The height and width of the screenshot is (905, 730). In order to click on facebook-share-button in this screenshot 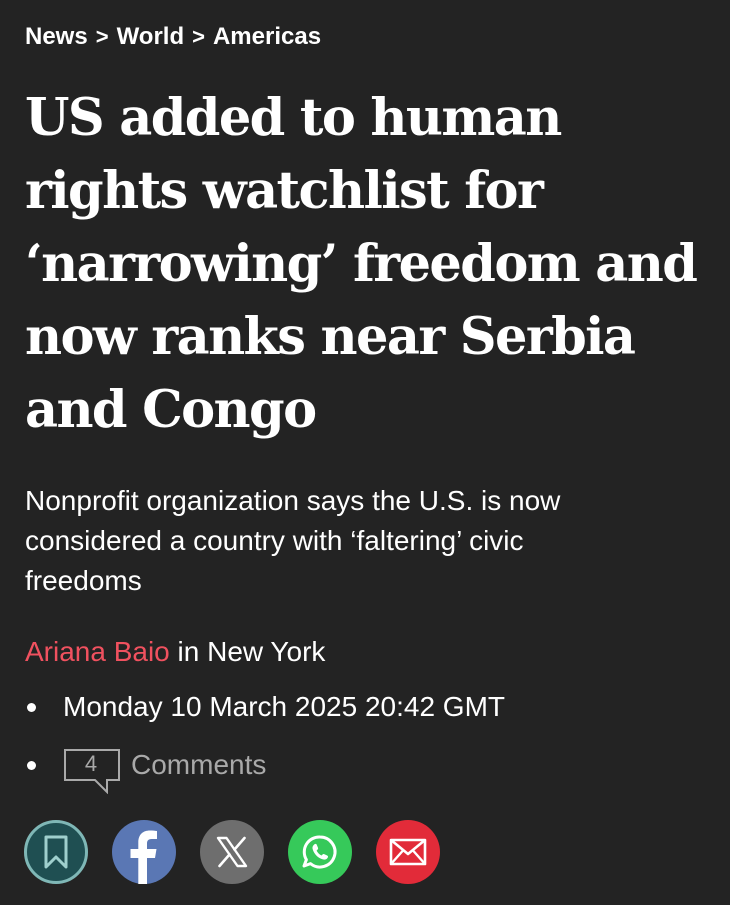, I will do `click(144, 852)`.